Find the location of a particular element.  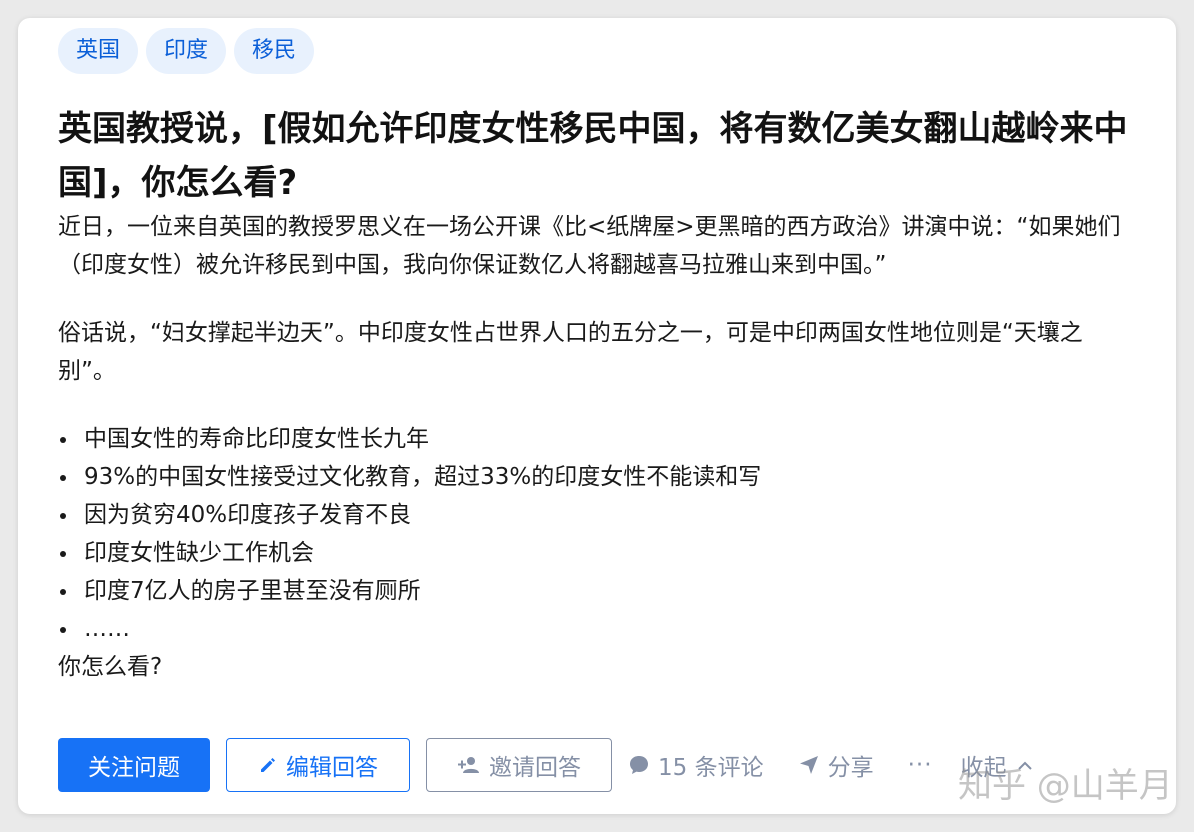

list-item: 中国女性的寿命比印度女性长九年 is located at coordinates (598, 439).